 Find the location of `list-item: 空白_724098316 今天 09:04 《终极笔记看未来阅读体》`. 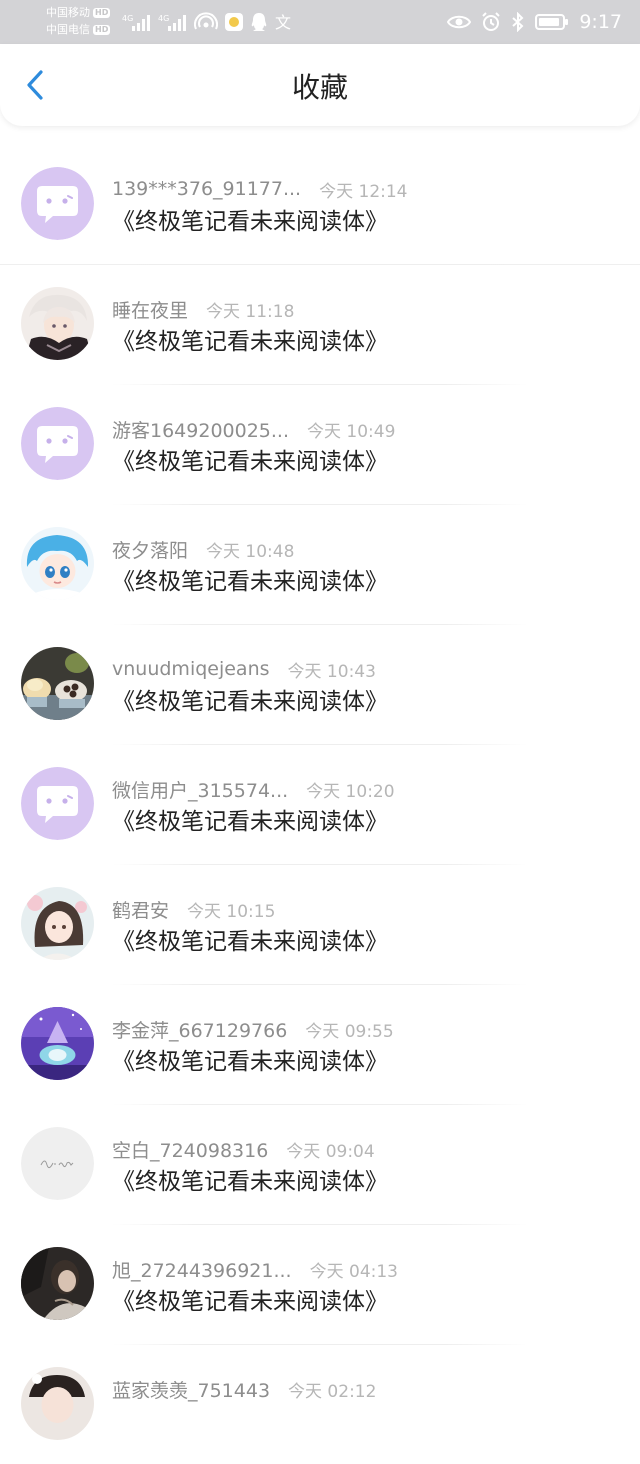

list-item: 空白_724098316 今天 09:04 《终极笔记看未来阅读体》 is located at coordinates (320, 1164).